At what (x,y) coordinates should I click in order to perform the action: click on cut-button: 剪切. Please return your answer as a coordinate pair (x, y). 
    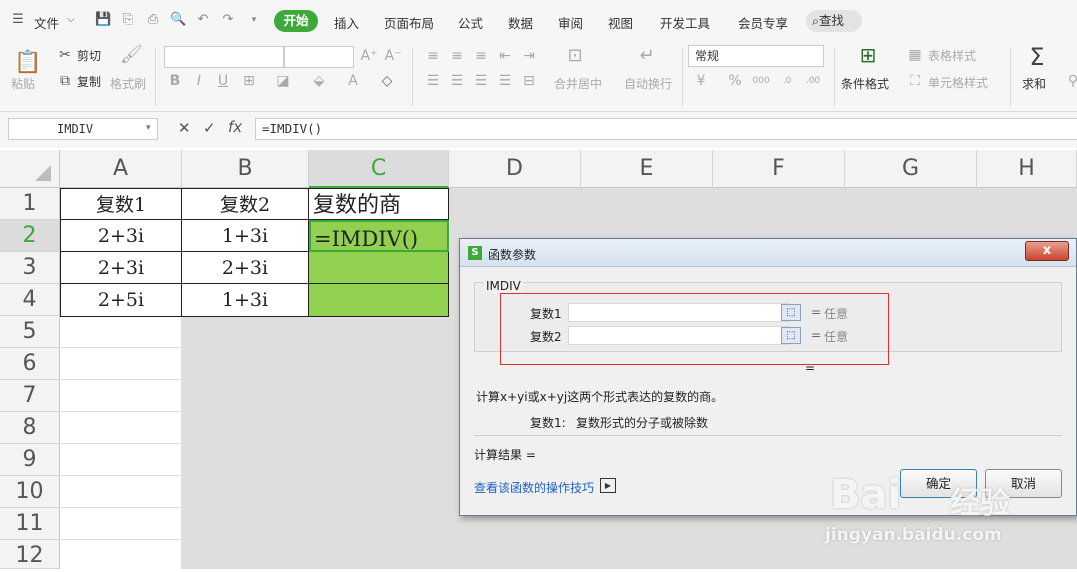
    Looking at the image, I should click on (89, 55).